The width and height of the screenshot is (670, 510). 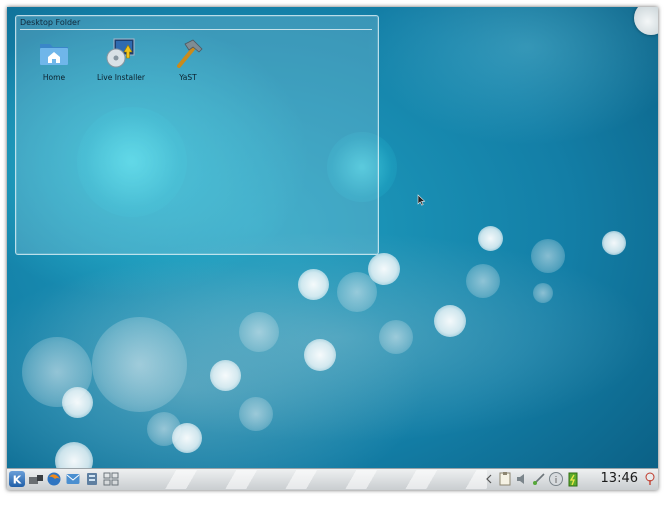 What do you see at coordinates (111, 479) in the screenshot?
I see `pager-icon` at bounding box center [111, 479].